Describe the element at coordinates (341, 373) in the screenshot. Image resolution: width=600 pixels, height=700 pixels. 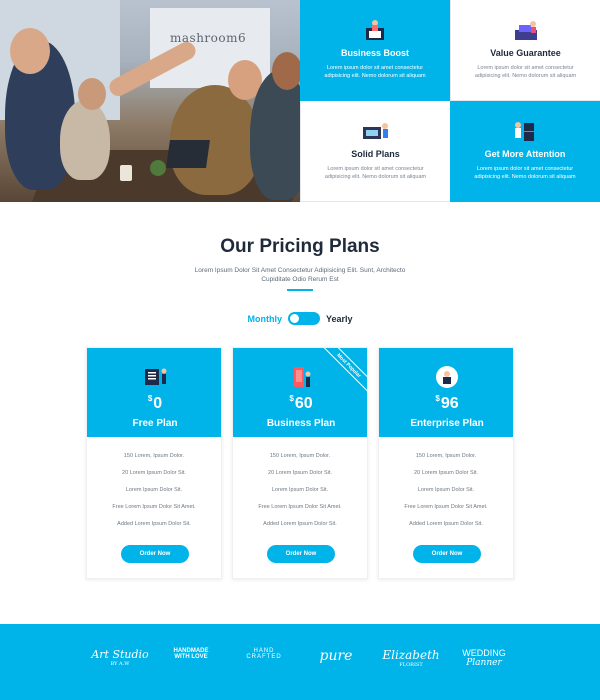
I see `most-popular-badge: Most Popular` at that location.